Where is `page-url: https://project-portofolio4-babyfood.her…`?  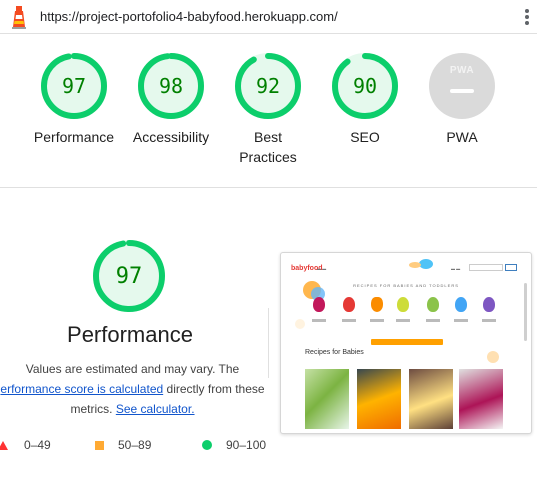
page-url: https://project-portofolio4-babyfood.her… is located at coordinates (189, 16).